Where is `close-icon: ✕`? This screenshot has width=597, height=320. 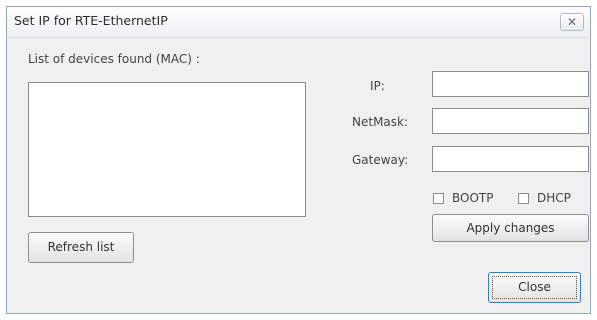 close-icon: ✕ is located at coordinates (572, 22).